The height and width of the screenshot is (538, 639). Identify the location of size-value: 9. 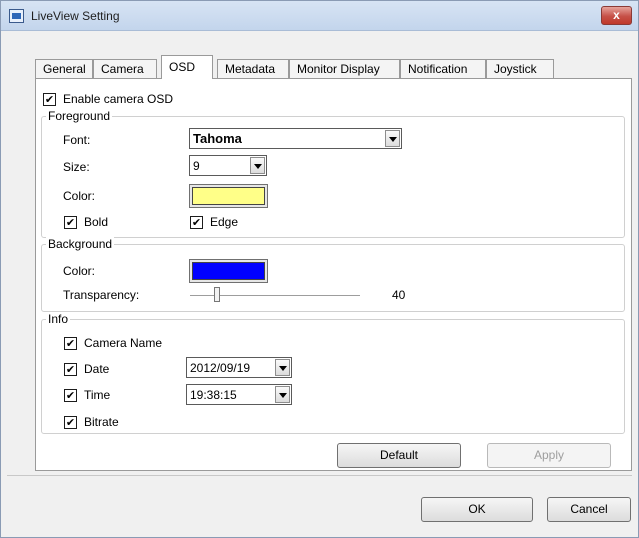
(196, 166).